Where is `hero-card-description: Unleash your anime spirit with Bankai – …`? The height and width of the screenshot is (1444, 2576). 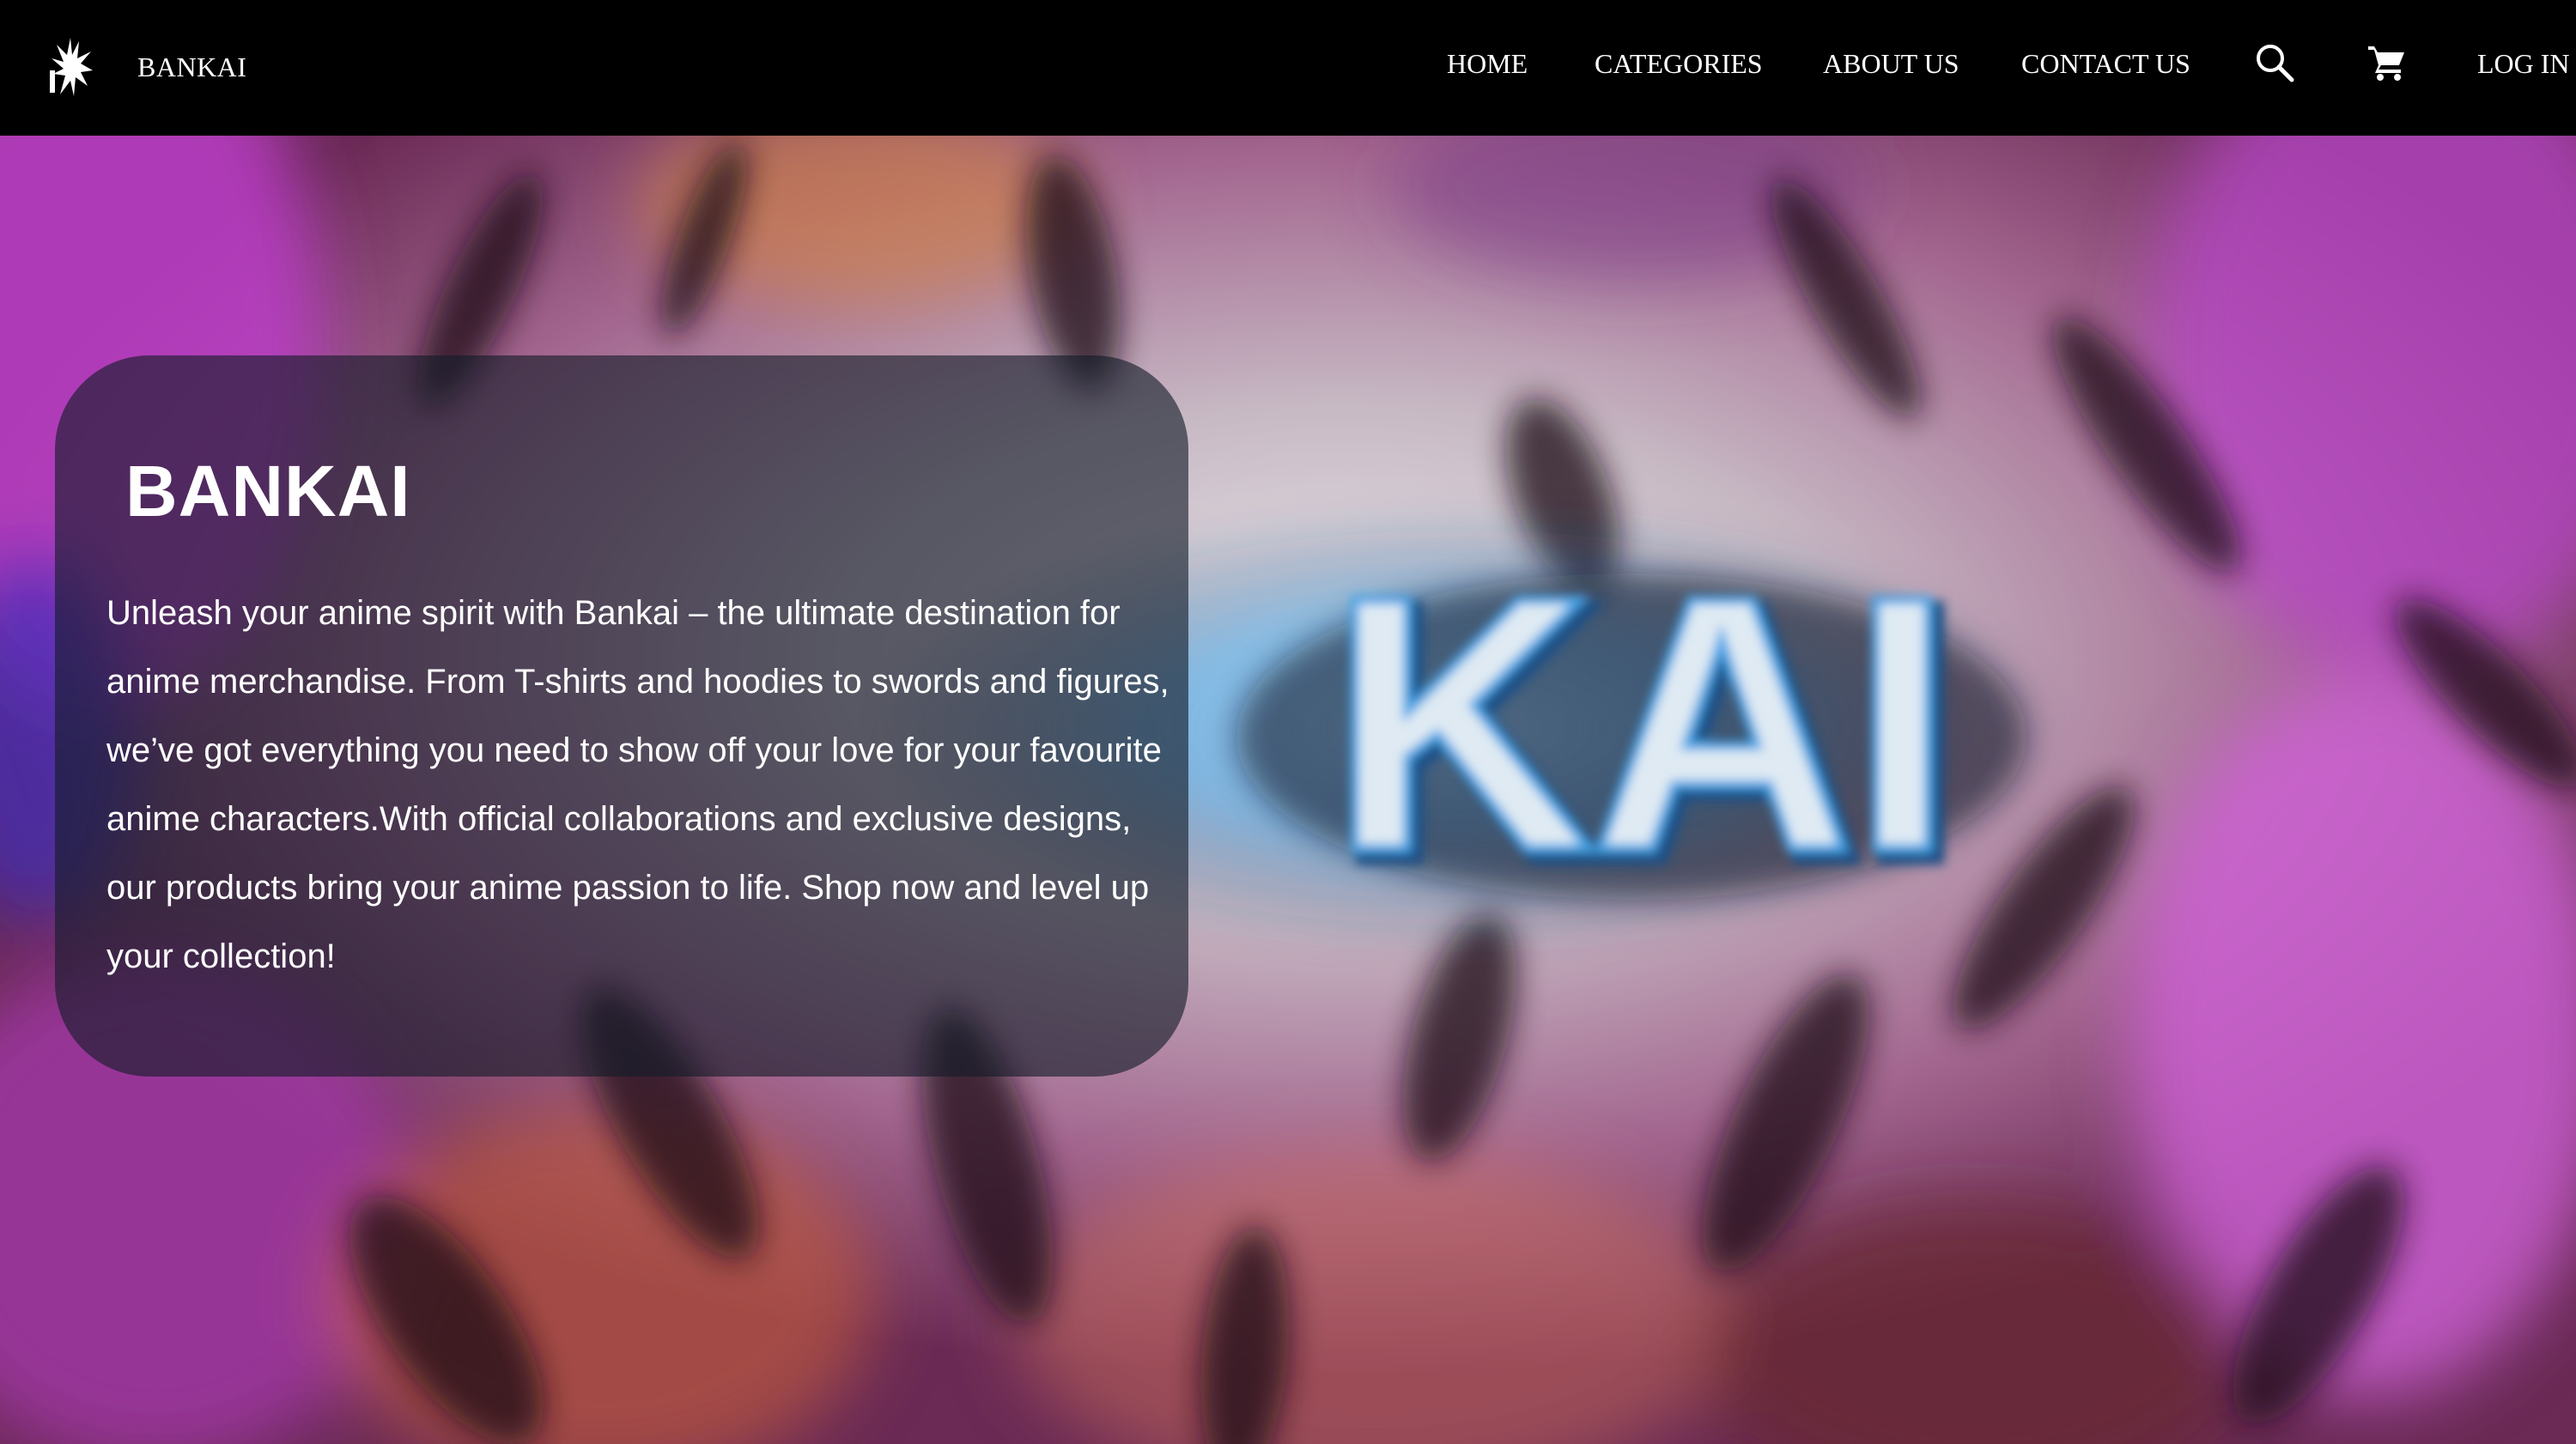
hero-card-description: Unleash your anime spirit with Bankai – … is located at coordinates (638, 785).